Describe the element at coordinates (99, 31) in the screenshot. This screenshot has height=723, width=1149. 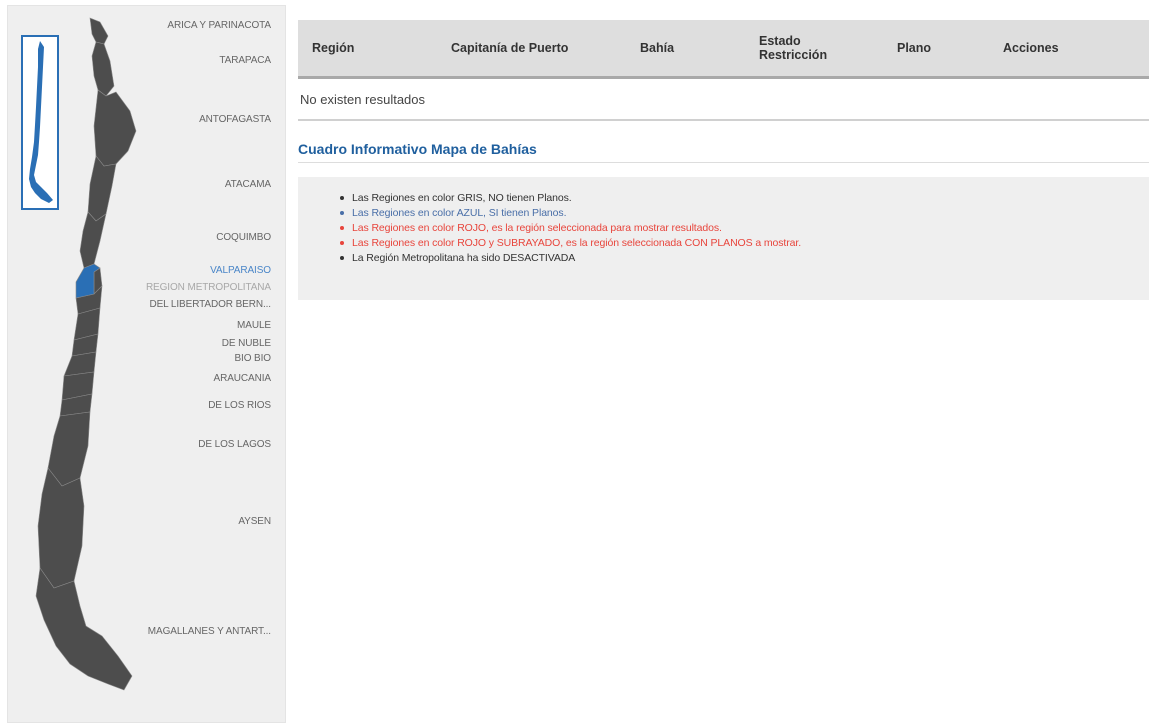
I see `region-shape-arica` at that location.